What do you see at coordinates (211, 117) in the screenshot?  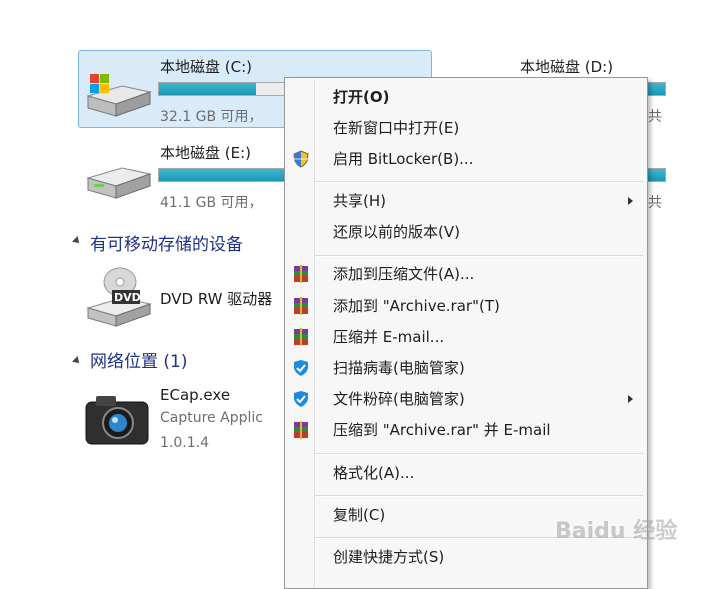 I see `drive-c-free-space: 32.1 GB 可用，` at bounding box center [211, 117].